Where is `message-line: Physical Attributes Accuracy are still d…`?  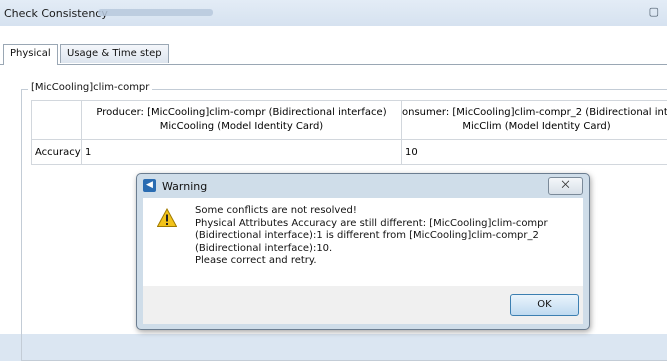
message-line: Physical Attributes Accuracy are still d… is located at coordinates (371, 224).